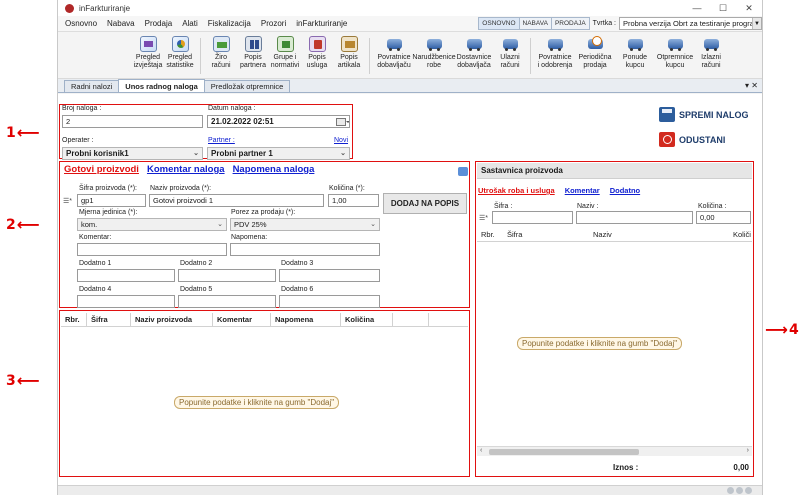 The width and height of the screenshot is (800, 495). What do you see at coordinates (425, 203) in the screenshot?
I see `add-to-list-button: DODAJ NA POPIS` at bounding box center [425, 203].